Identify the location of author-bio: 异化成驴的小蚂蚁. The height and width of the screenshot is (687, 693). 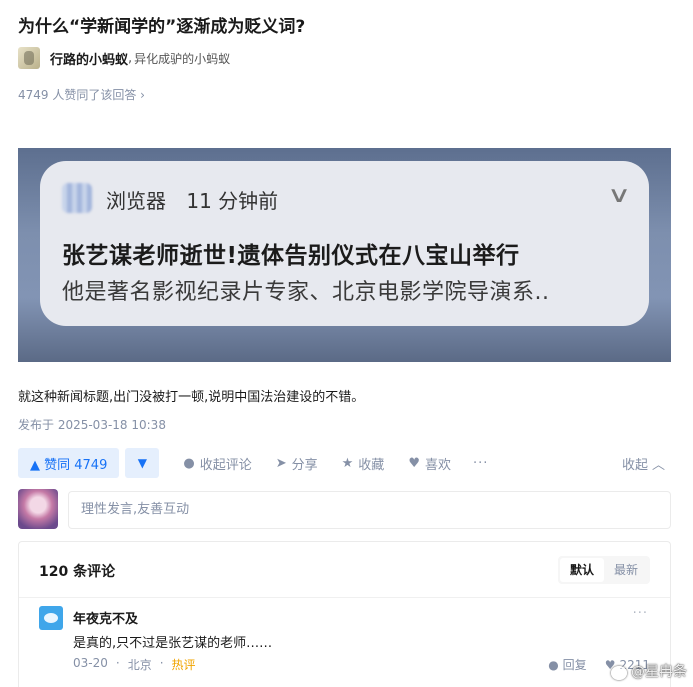
(182, 58).